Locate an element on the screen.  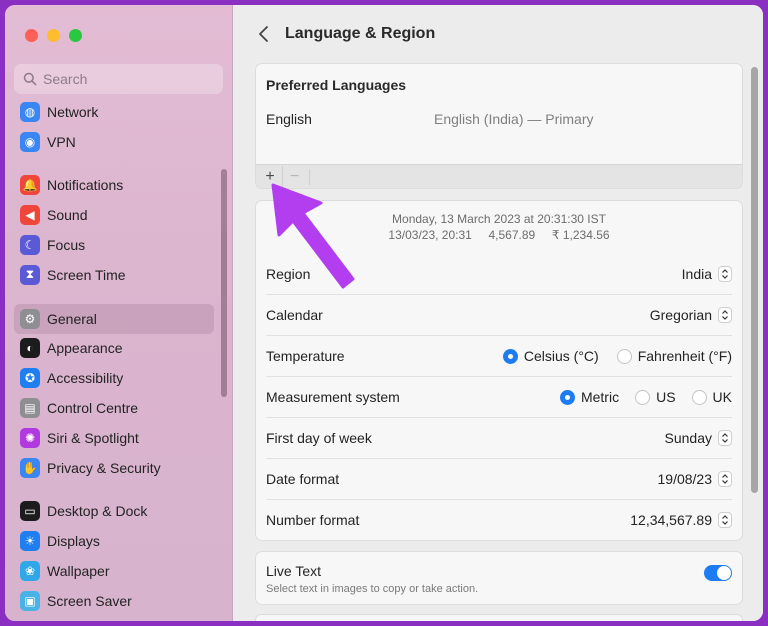
metric-label: Metric is located at coordinates (600, 397).